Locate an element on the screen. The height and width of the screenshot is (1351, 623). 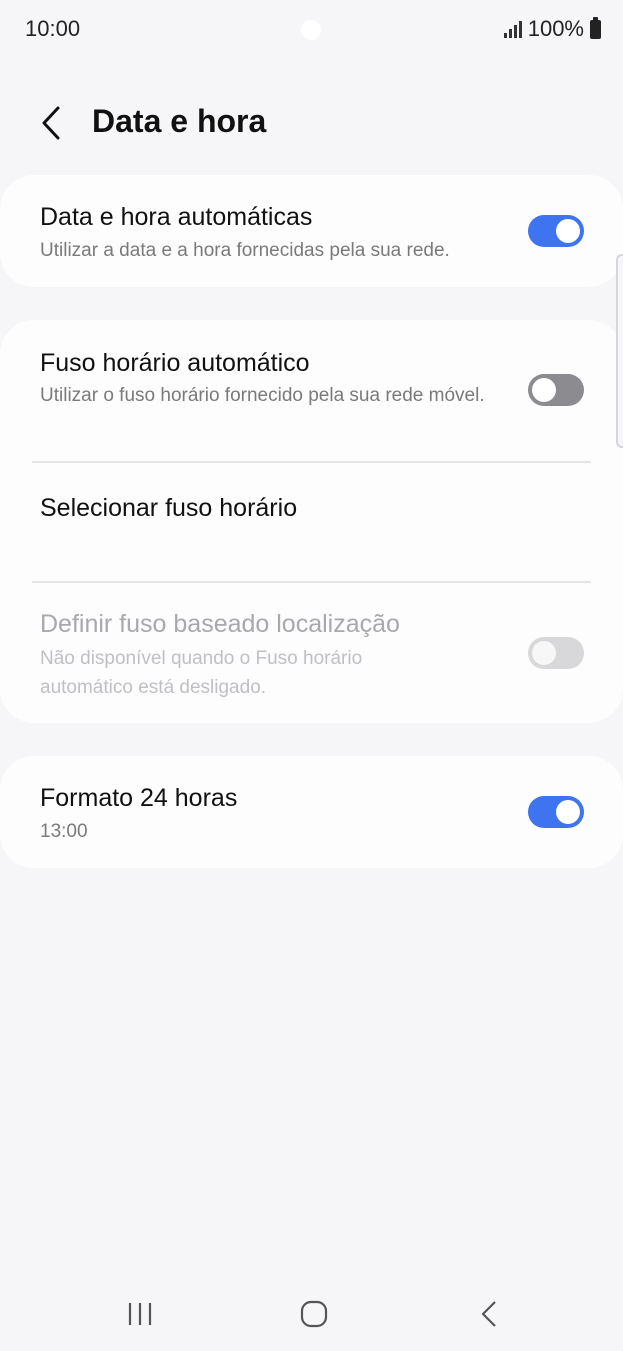
auto-datetime-title: Data e hora automáticas is located at coordinates (176, 217).